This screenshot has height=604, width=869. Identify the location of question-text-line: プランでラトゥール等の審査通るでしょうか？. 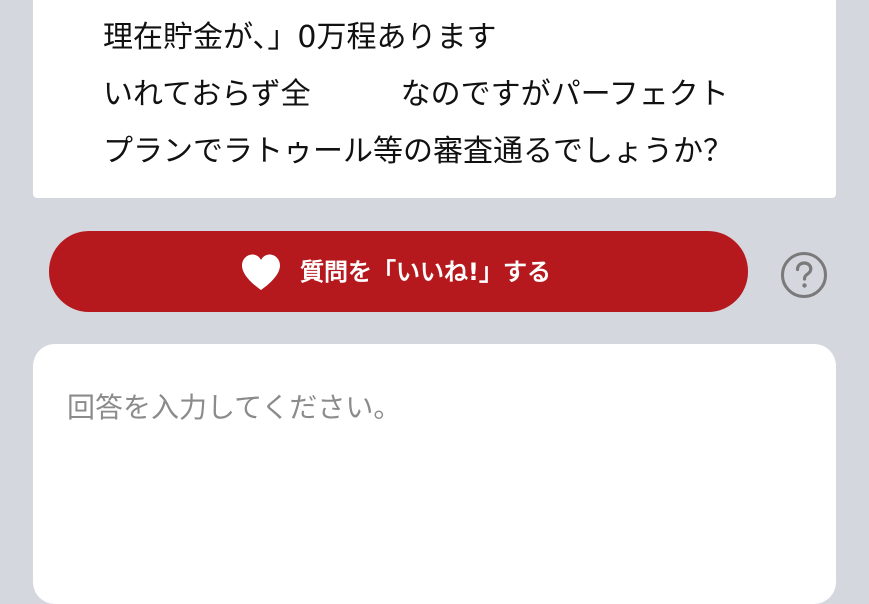
(418, 151).